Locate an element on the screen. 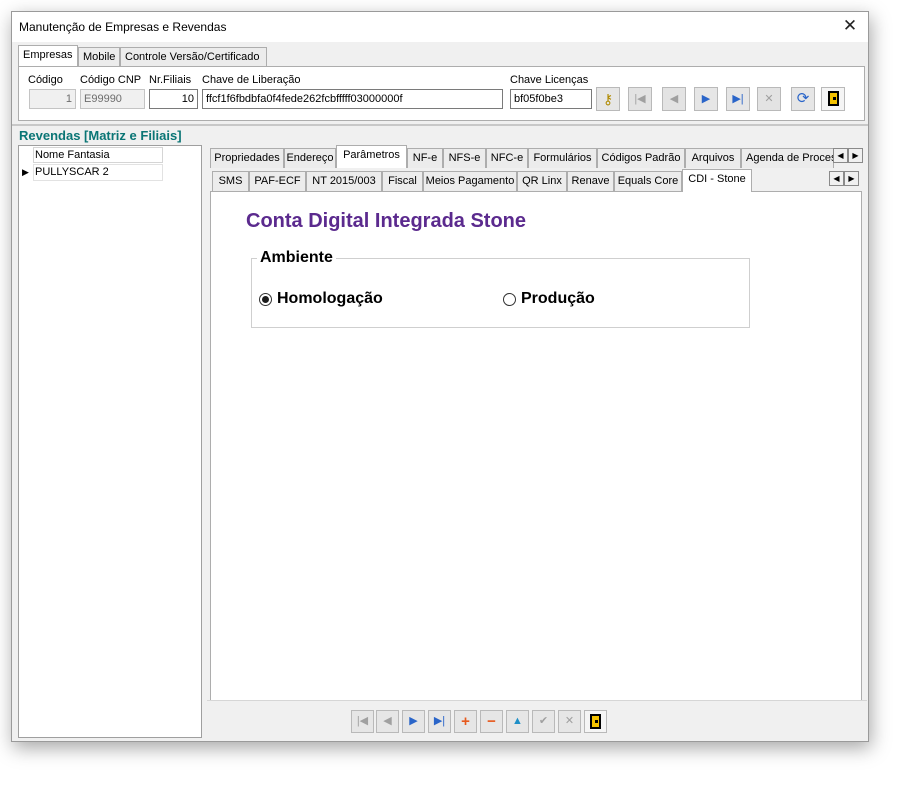 Image resolution: width=917 pixels, height=790 pixels. first-button: |◀ is located at coordinates (362, 721).